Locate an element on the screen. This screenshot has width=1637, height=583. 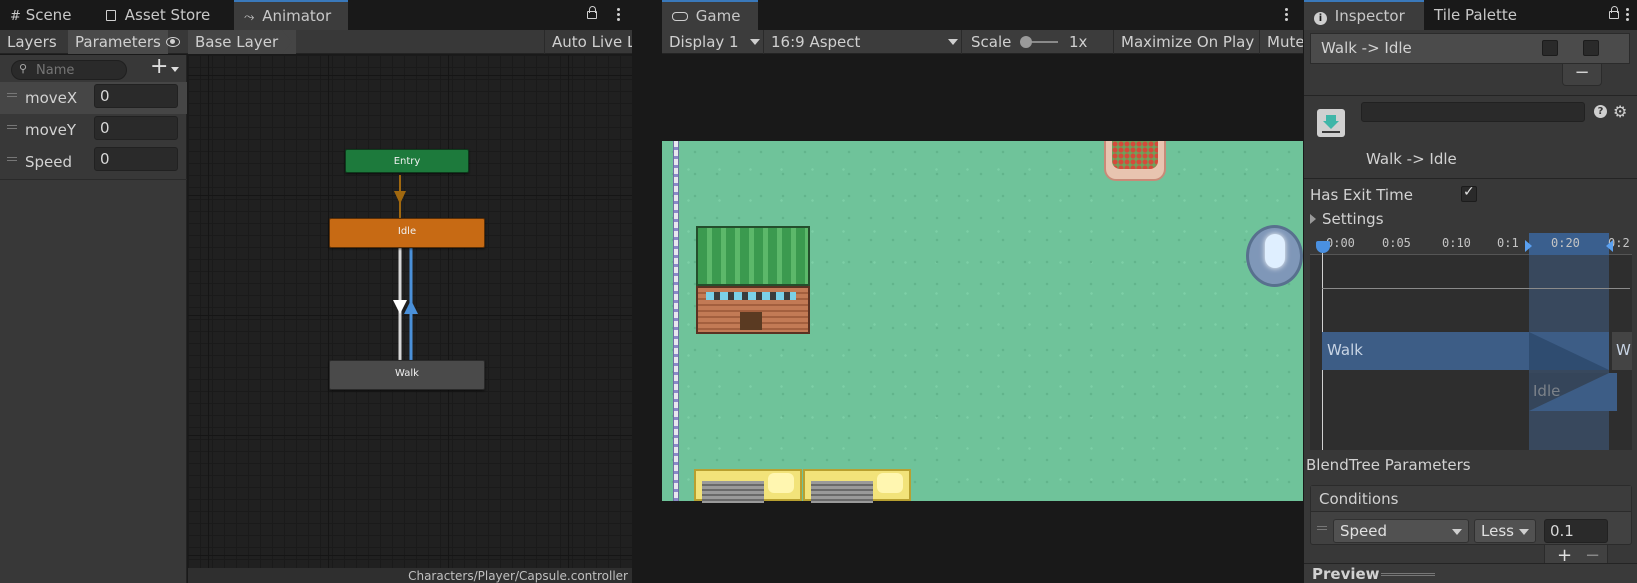
transition-title: Walk -> Idle is located at coordinates (1411, 159).